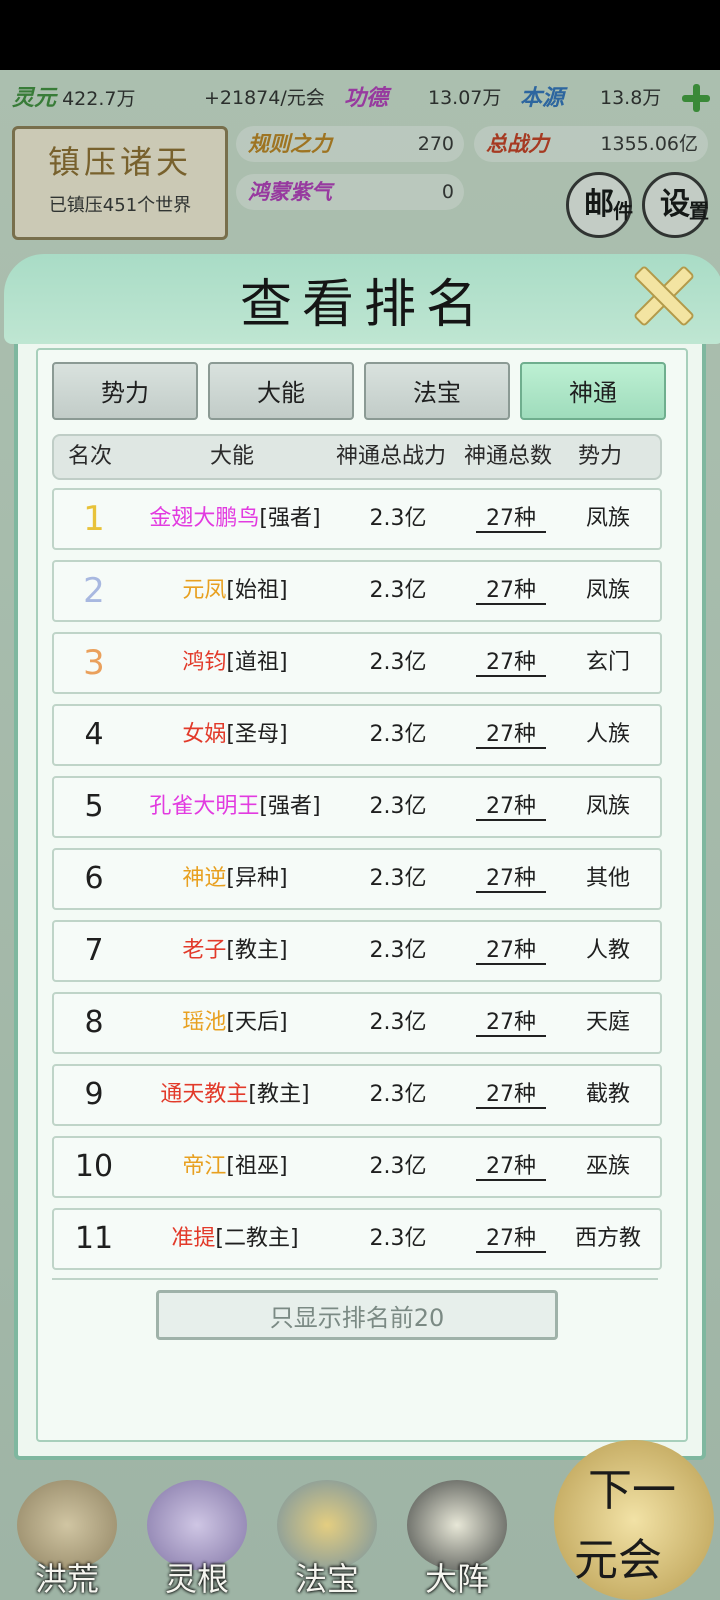 The width and height of the screenshot is (720, 1600). What do you see at coordinates (362, 392) in the screenshot?
I see `ranking-tabs: 势力 大能 法宝 神通` at bounding box center [362, 392].